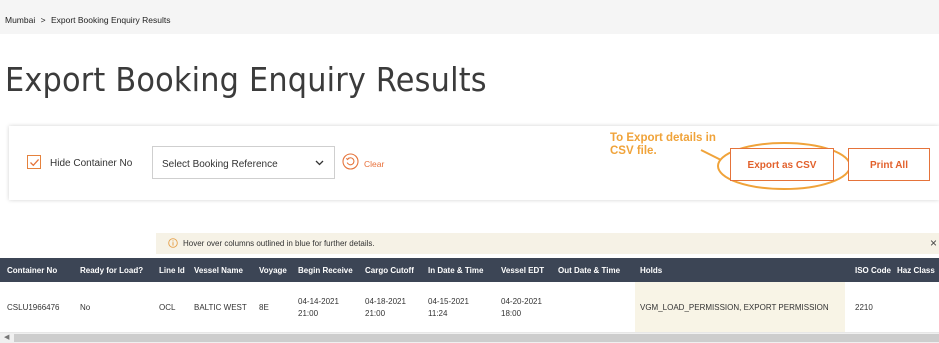  What do you see at coordinates (476, 338) in the screenshot?
I see `scrollbar-thumb` at bounding box center [476, 338].